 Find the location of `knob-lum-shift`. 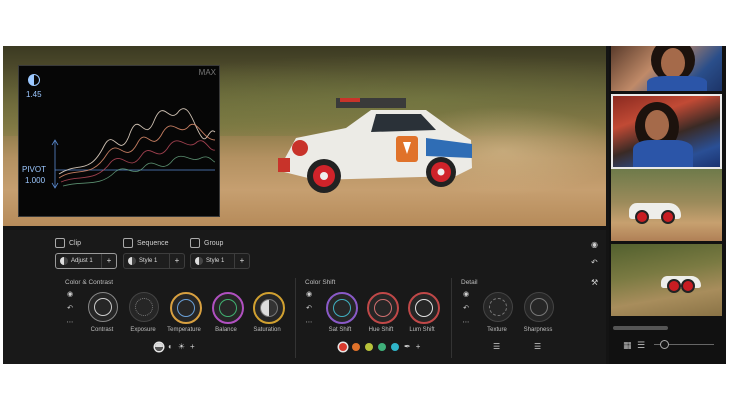

knob-lum-shift is located at coordinates (424, 308).